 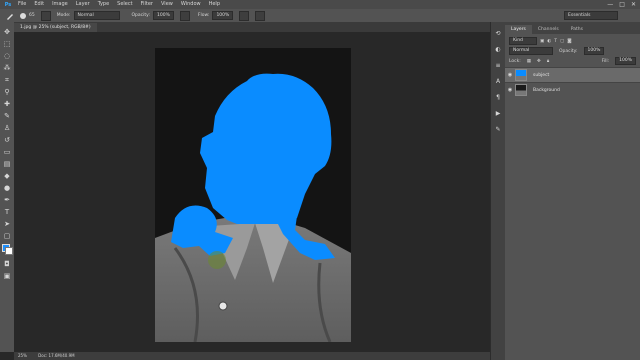 I want to click on menu-view: View, so click(x=167, y=4).